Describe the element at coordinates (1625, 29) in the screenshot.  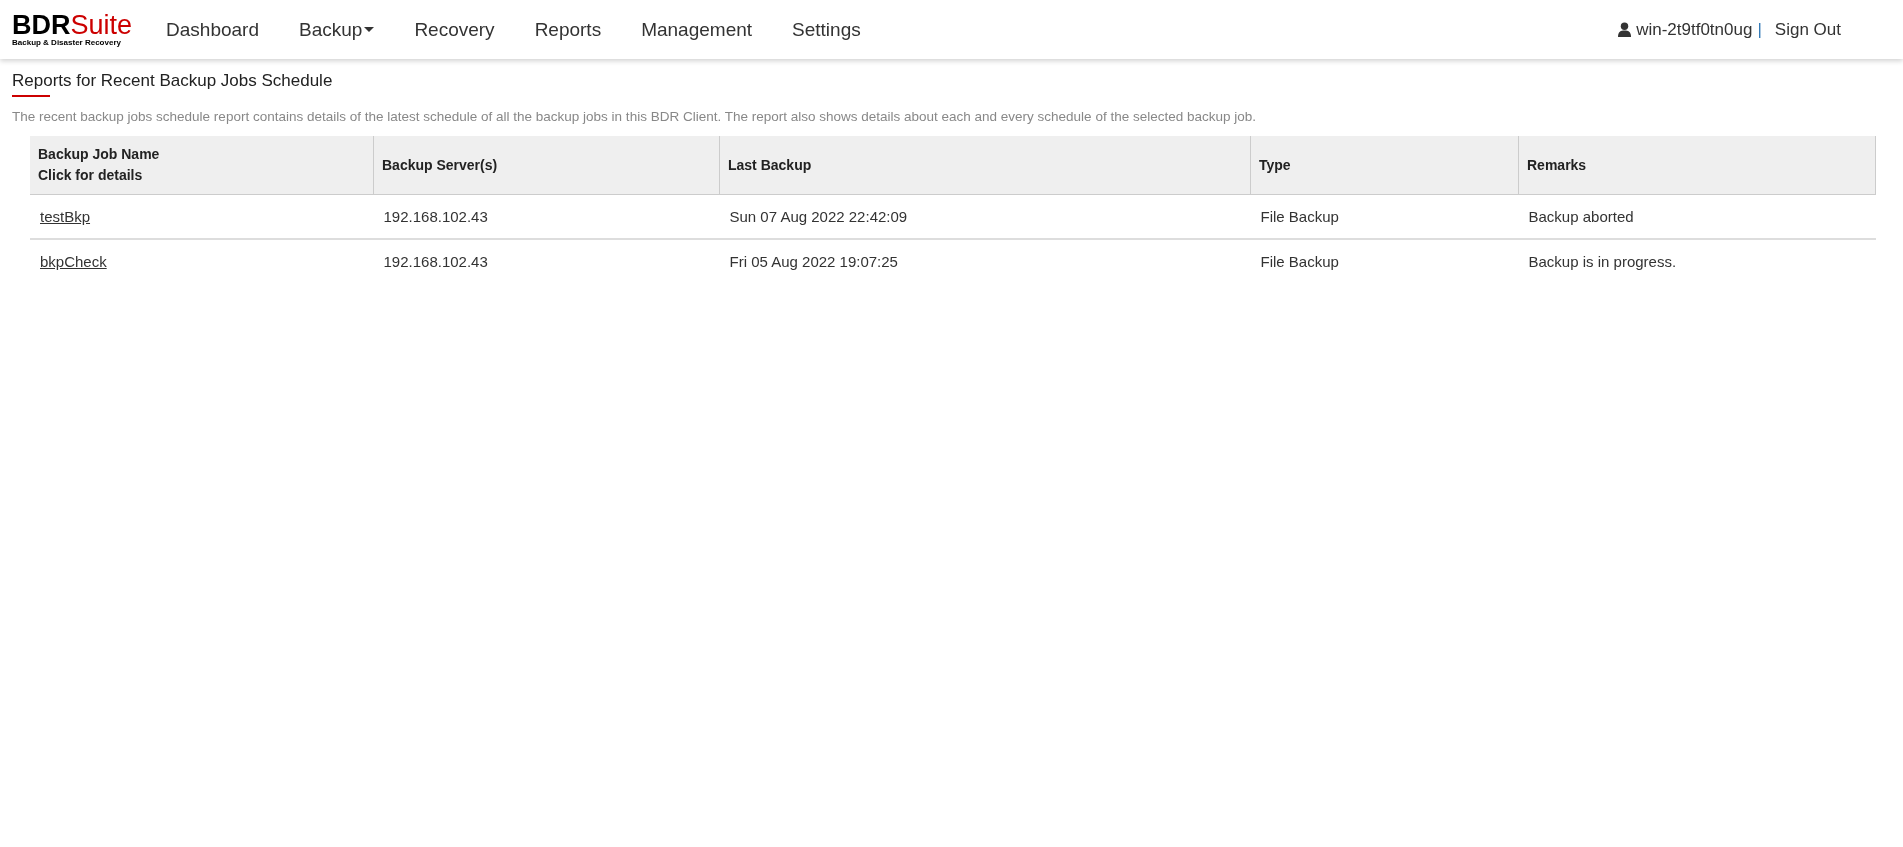
I see `user-icon` at that location.